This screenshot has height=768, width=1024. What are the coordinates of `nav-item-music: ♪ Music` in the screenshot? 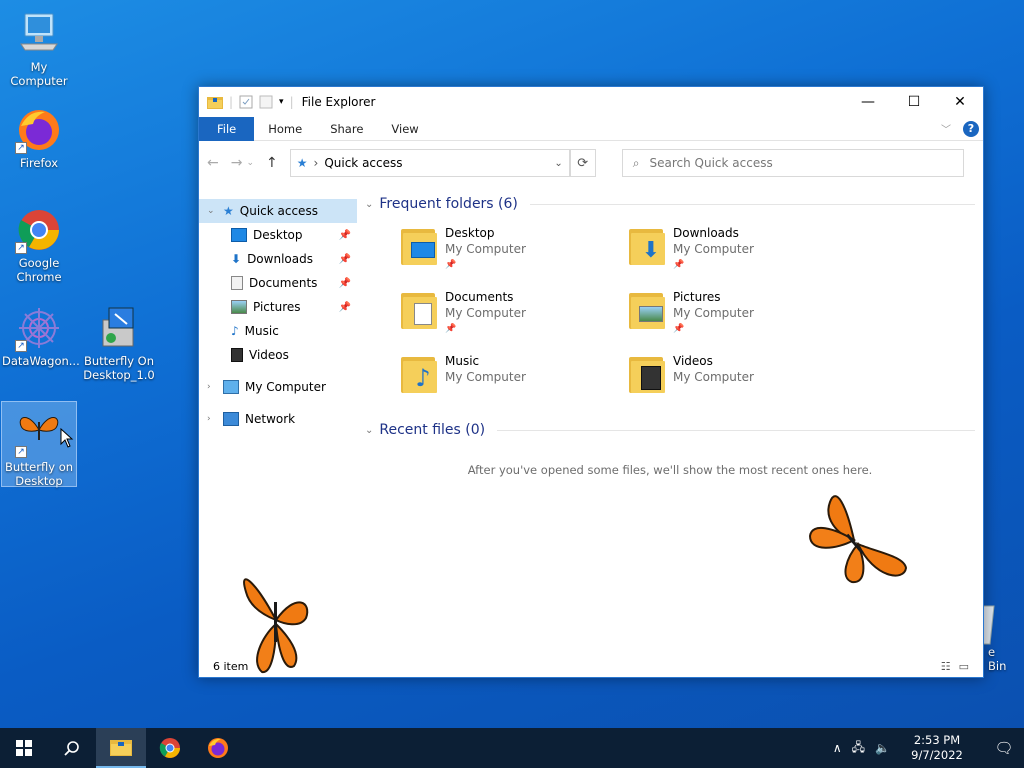 It's located at (278, 331).